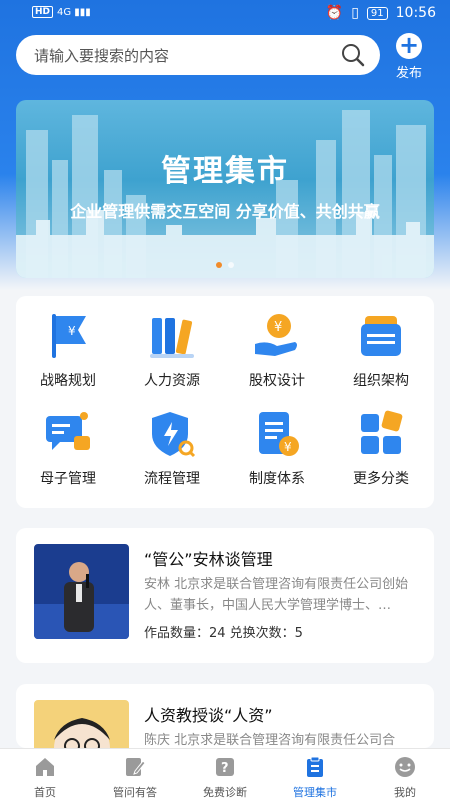 This screenshot has width=450, height=800. Describe the element at coordinates (381, 381) in the screenshot. I see `category-label: 组织架构` at that location.